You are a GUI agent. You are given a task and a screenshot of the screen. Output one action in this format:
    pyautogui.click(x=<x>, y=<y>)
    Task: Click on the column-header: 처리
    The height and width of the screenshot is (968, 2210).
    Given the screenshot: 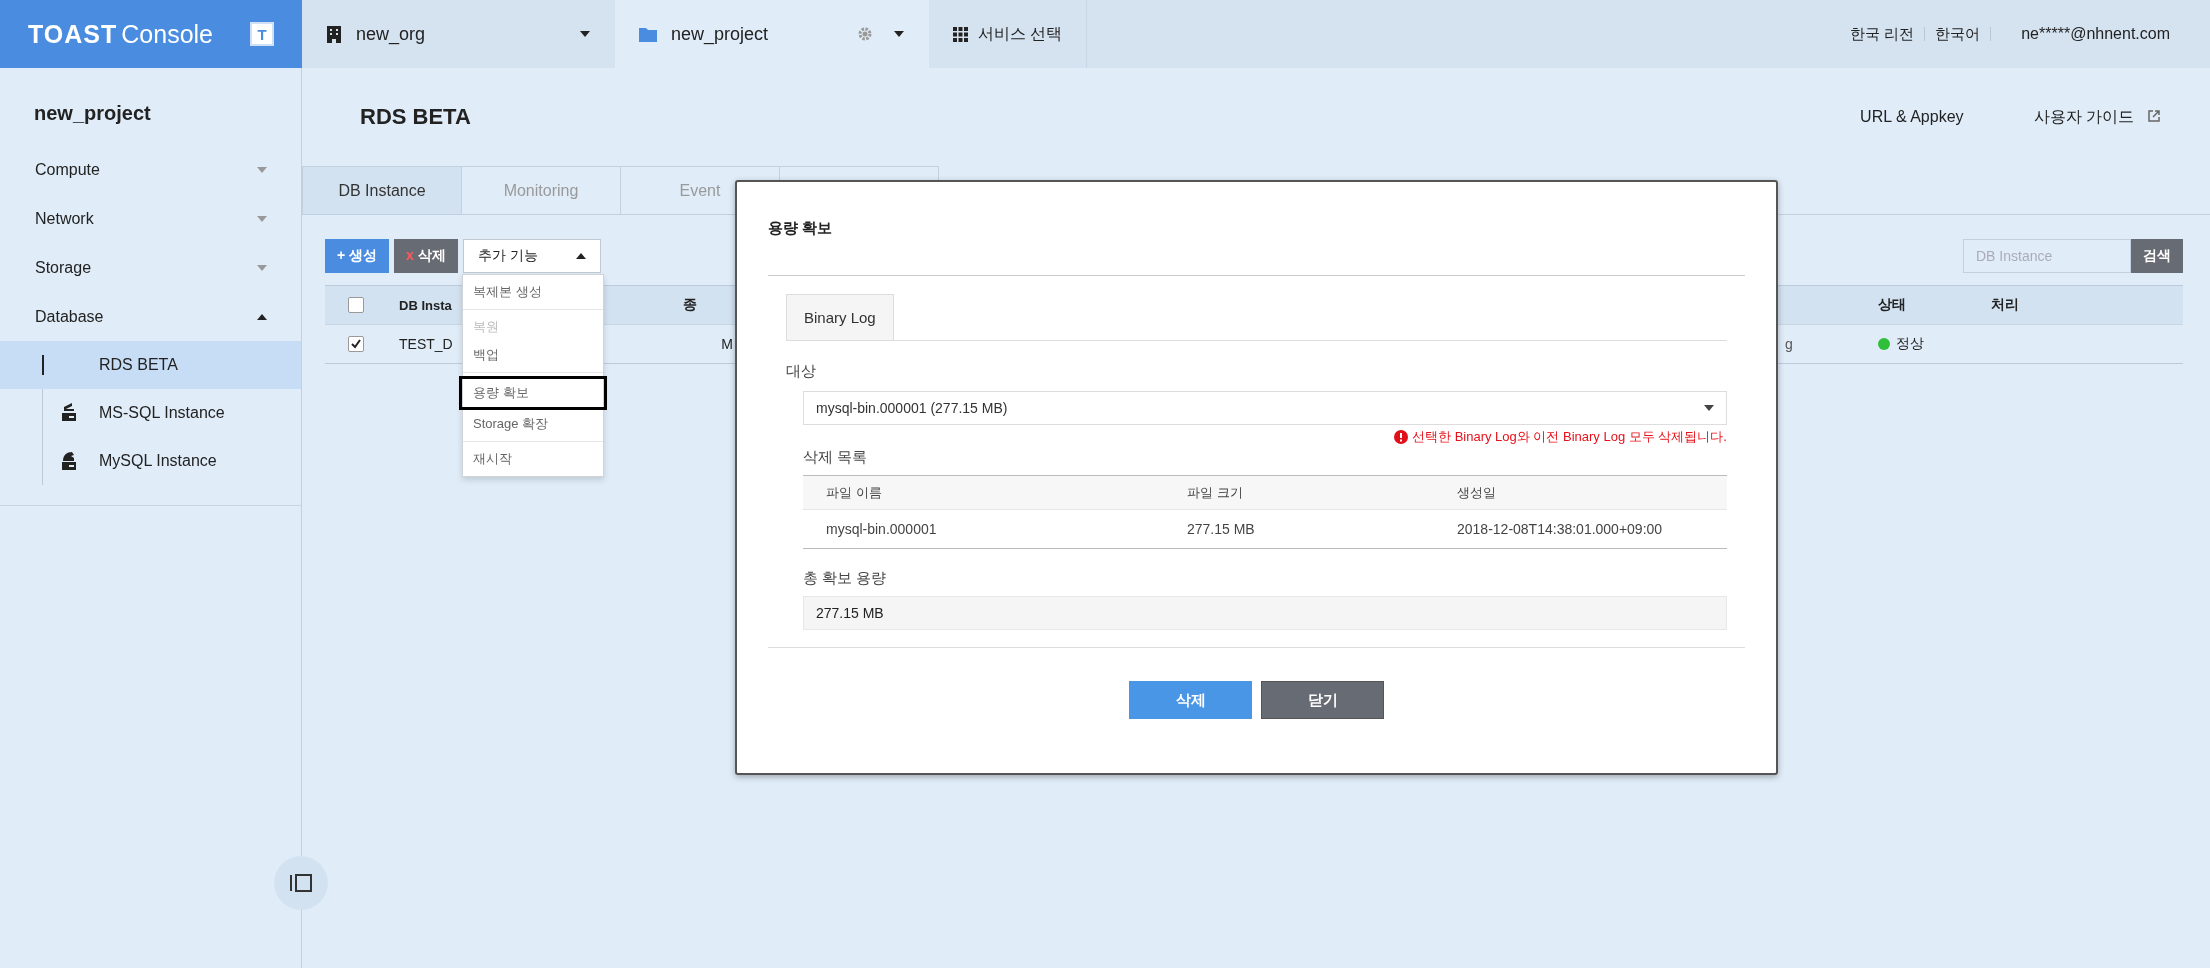 What is the action you would take?
    pyautogui.click(x=2005, y=305)
    